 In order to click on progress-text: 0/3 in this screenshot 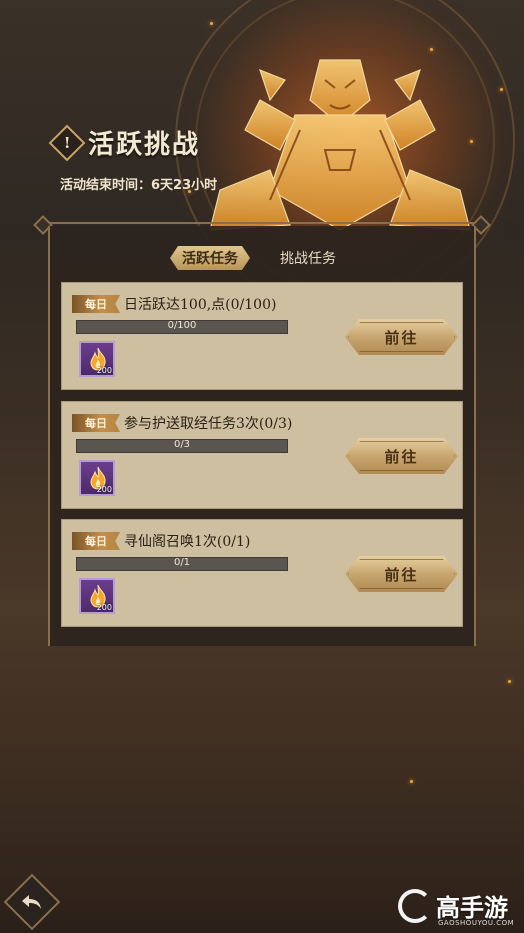, I will do `click(182, 444)`.